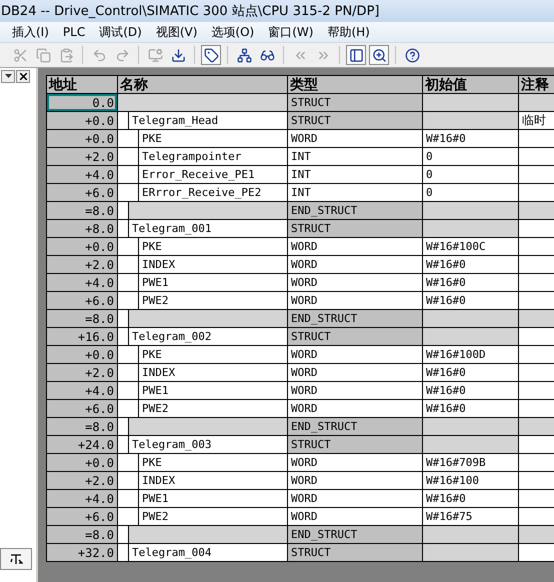  I want to click on address-cell: +8.0, so click(82, 228).